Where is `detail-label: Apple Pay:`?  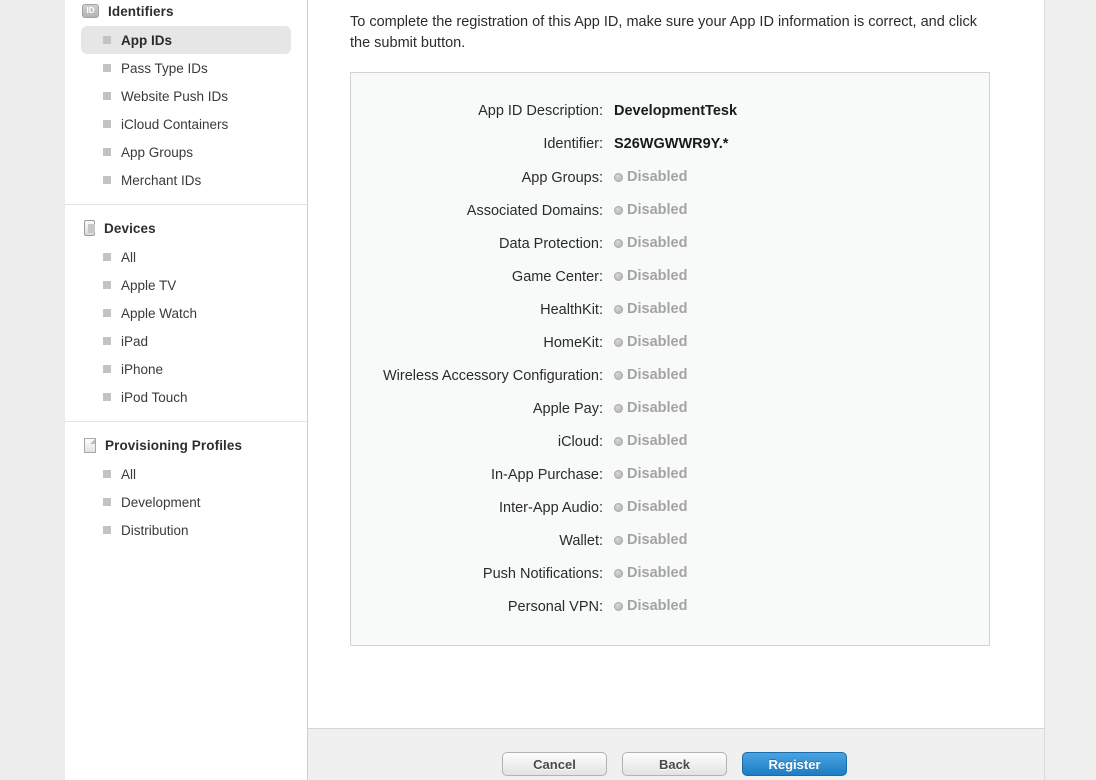 detail-label: Apple Pay: is located at coordinates (567, 408).